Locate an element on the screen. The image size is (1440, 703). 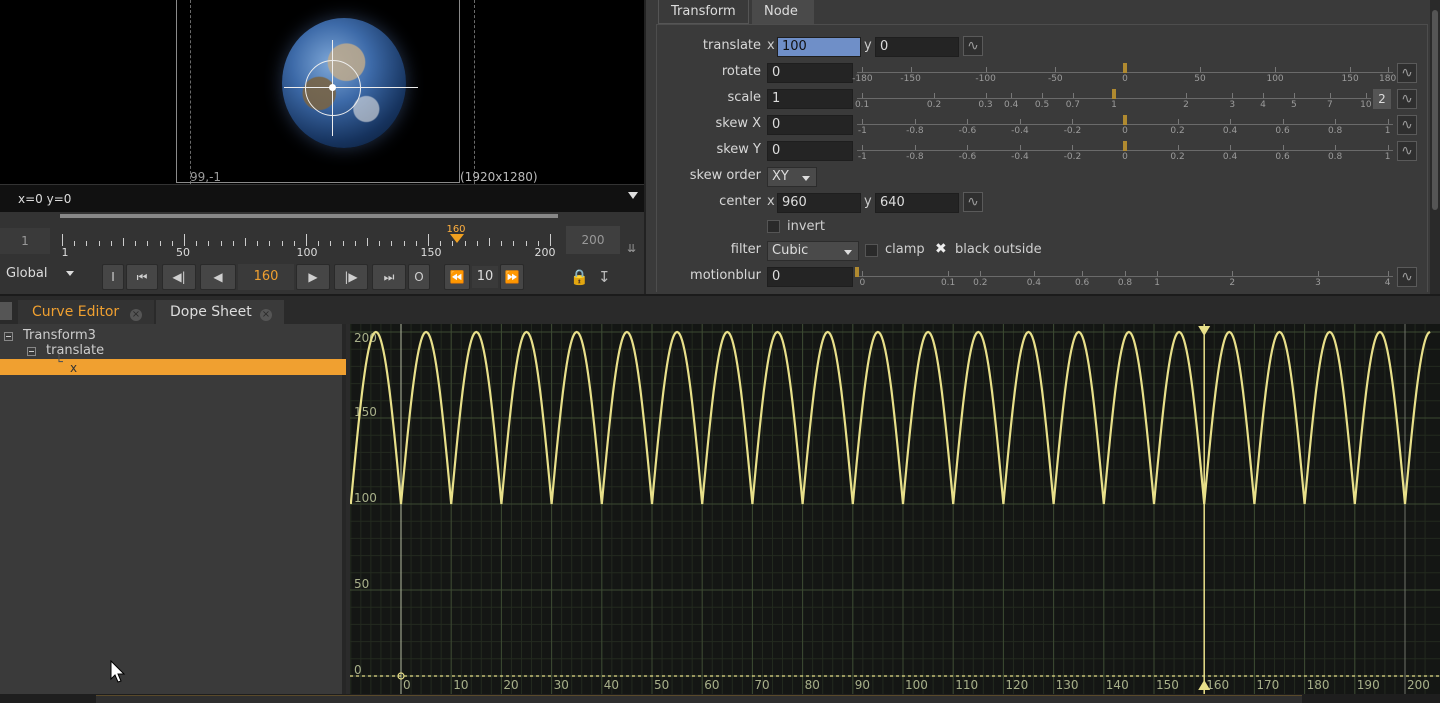
playback-mode-icon: ↧ is located at coordinates (604, 277).